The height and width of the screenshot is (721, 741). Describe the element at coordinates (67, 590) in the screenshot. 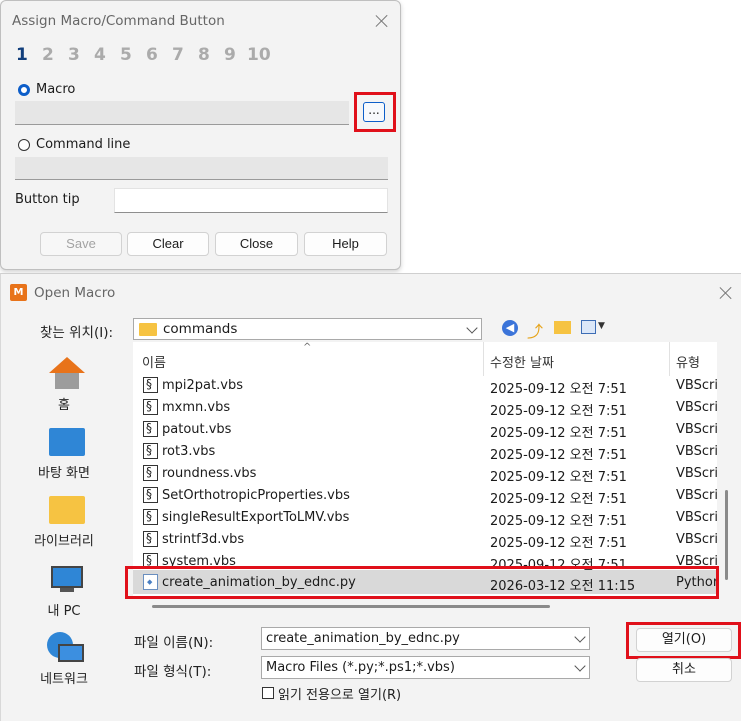

I see `this-pc-stand` at that location.